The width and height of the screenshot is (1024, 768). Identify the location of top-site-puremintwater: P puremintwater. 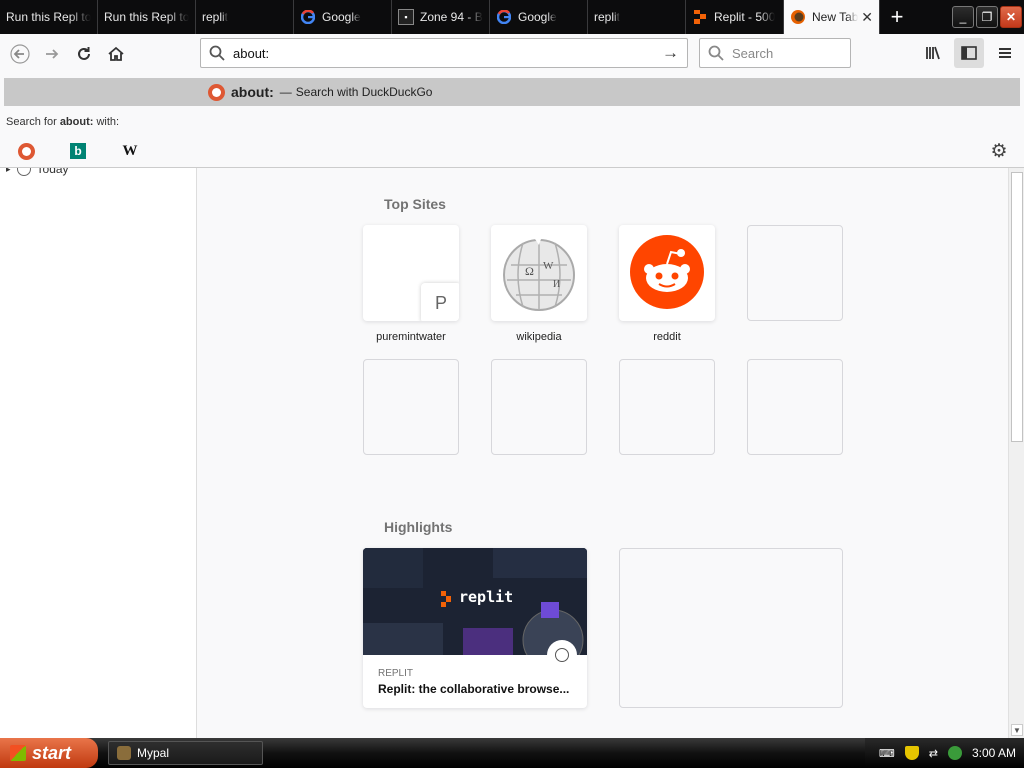
(411, 284).